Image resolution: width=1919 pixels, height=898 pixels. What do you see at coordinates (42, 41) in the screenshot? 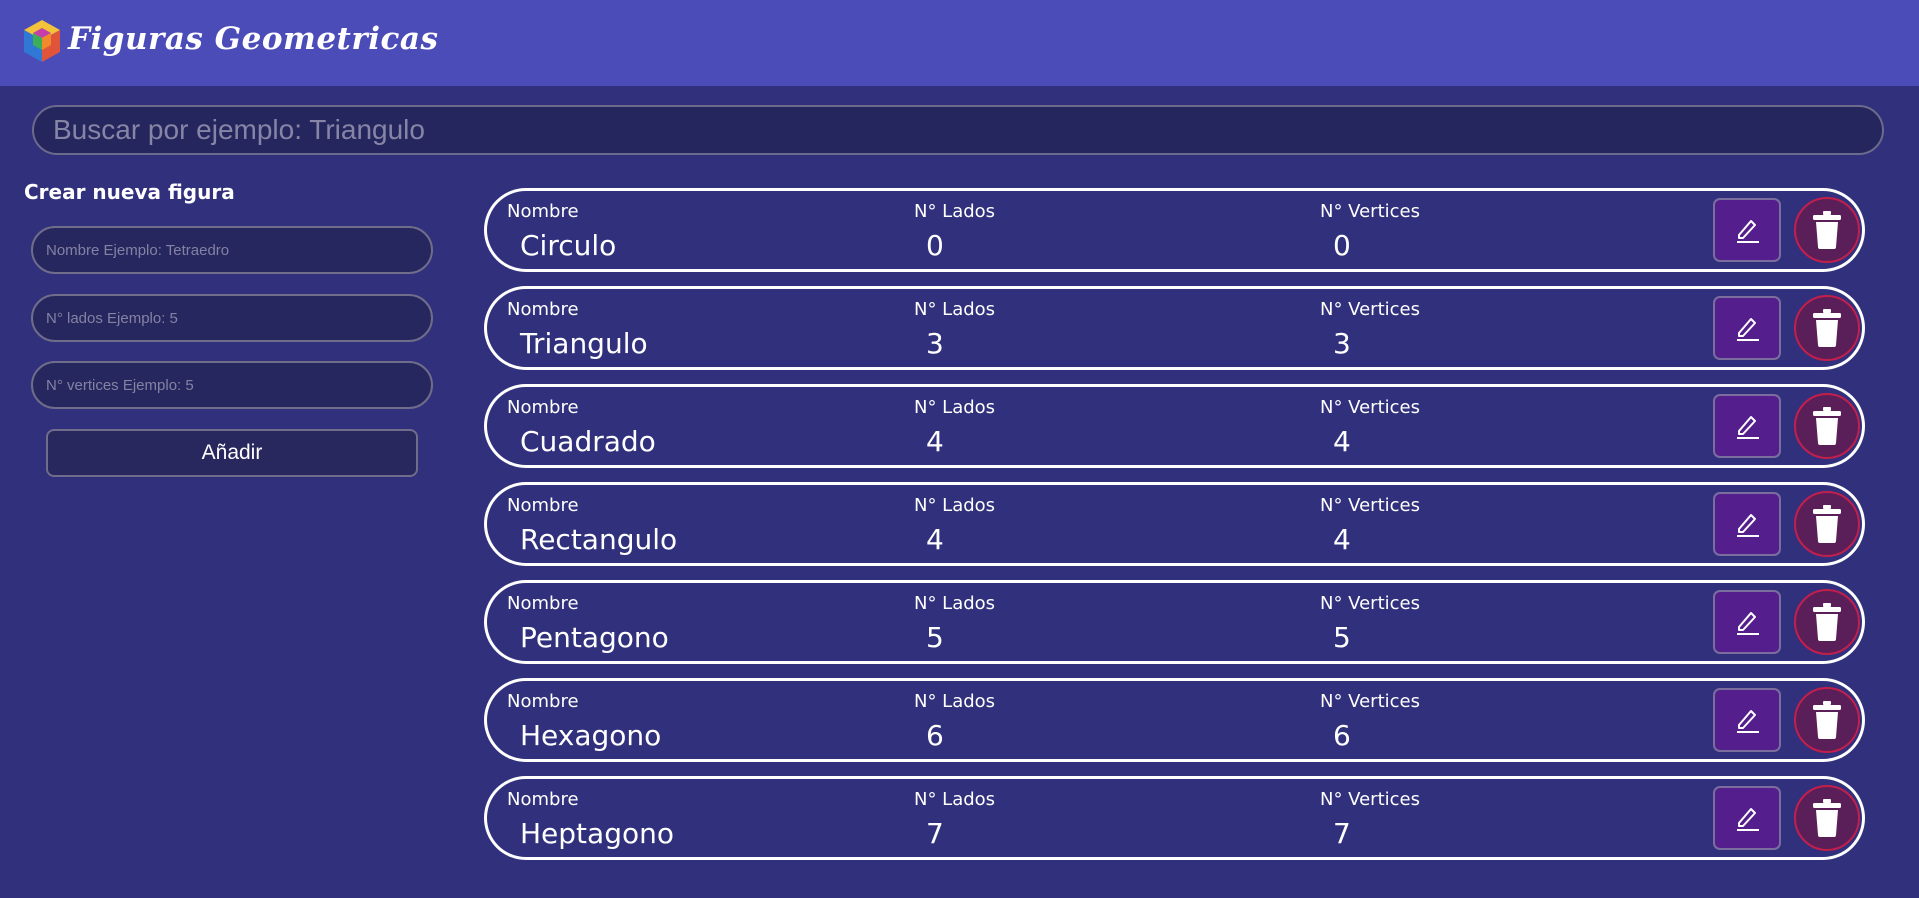
I see `cube-logo-icon` at bounding box center [42, 41].